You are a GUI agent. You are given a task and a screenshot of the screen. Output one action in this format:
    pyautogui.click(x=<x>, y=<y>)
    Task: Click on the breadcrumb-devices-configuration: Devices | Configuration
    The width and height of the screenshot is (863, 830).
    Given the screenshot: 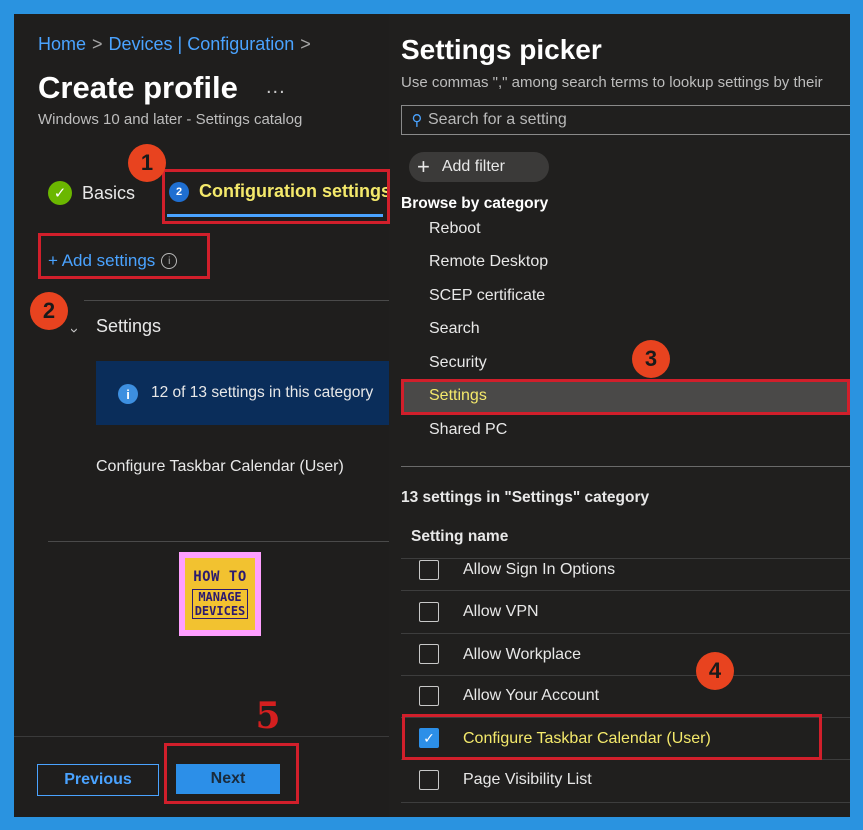 What is the action you would take?
    pyautogui.click(x=202, y=44)
    